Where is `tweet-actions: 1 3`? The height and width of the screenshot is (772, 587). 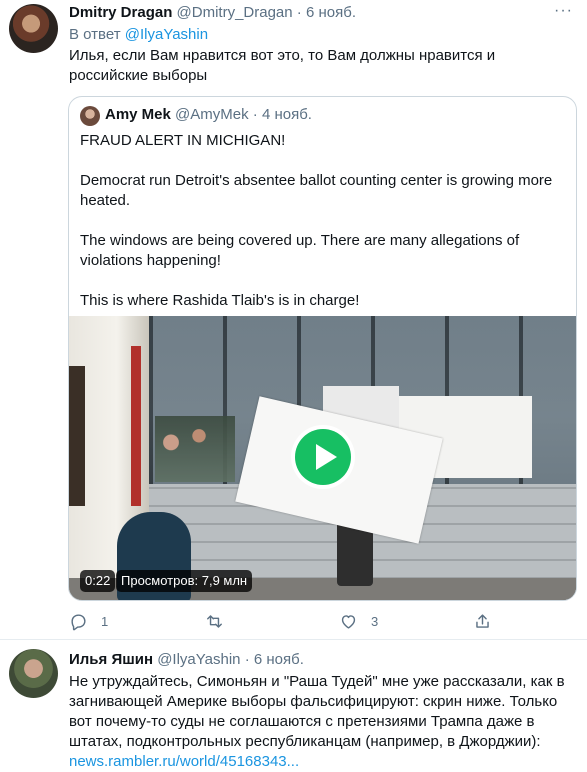
tweet-actions: 1 3 is located at coordinates (295, 621).